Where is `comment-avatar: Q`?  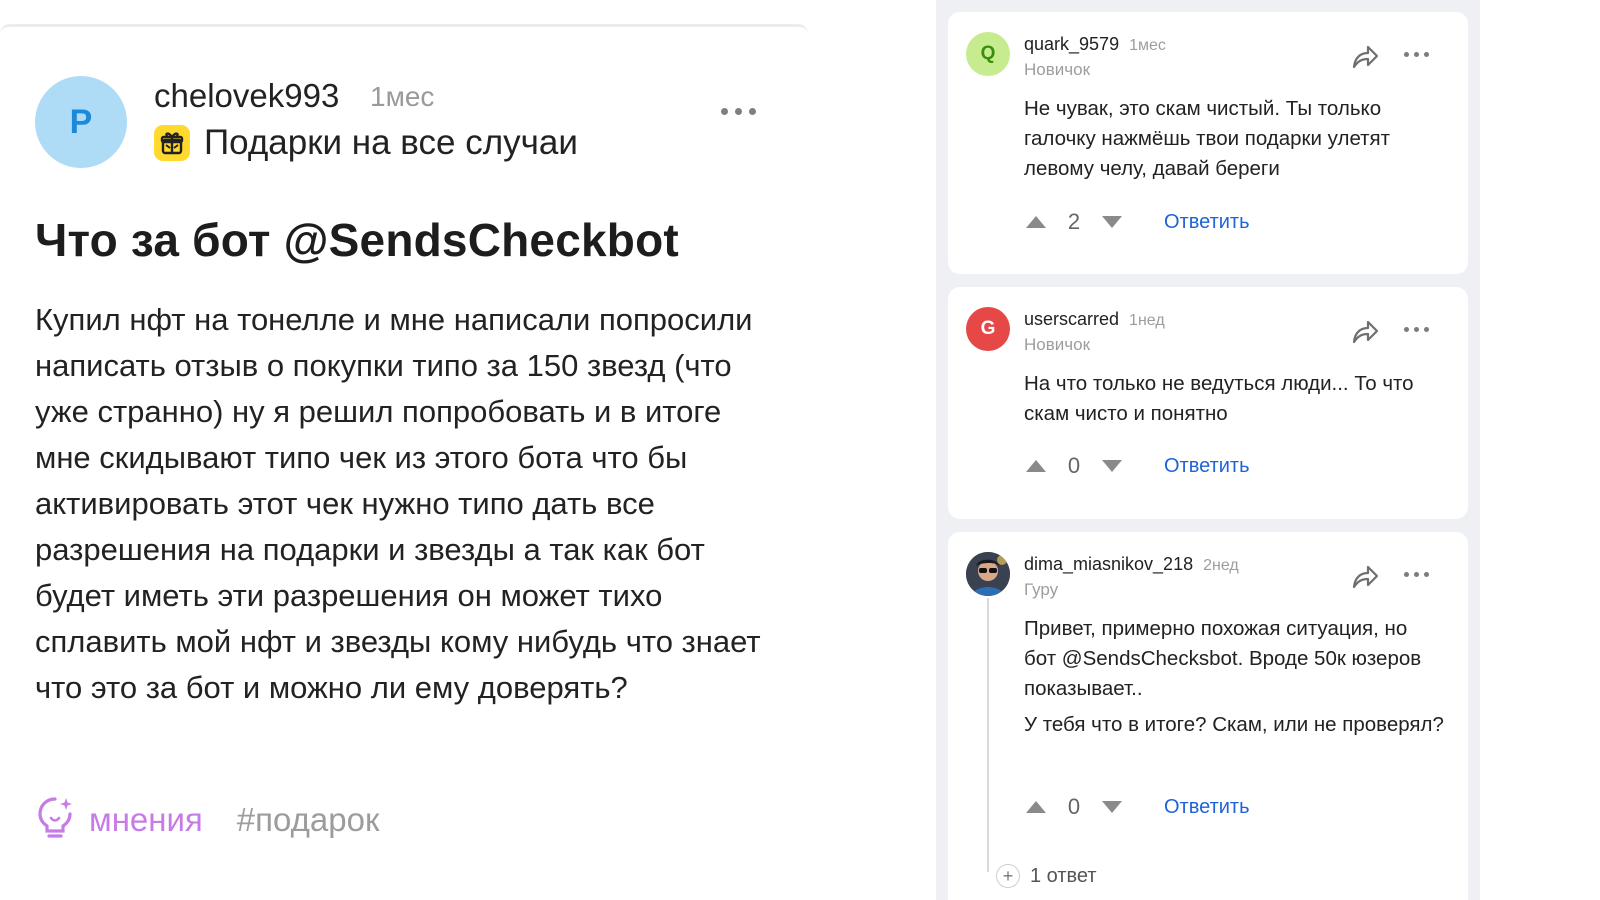 comment-avatar: Q is located at coordinates (988, 54).